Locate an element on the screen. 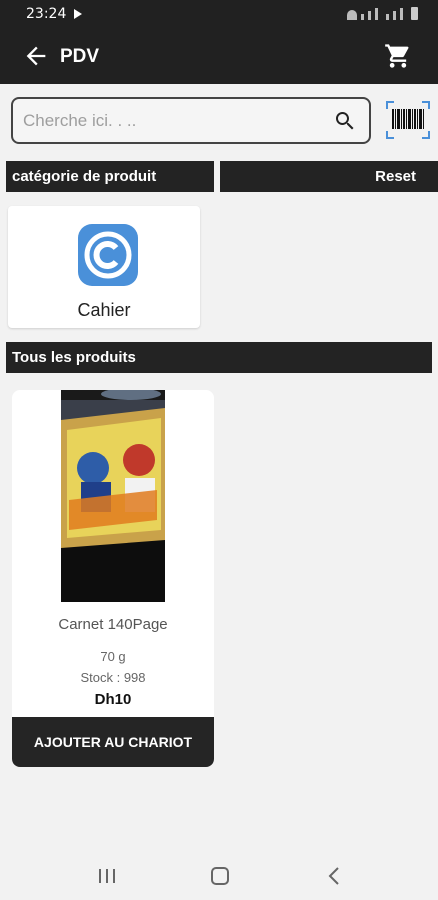 The height and width of the screenshot is (900, 438). status-bar: 23:24 is located at coordinates (219, 14).